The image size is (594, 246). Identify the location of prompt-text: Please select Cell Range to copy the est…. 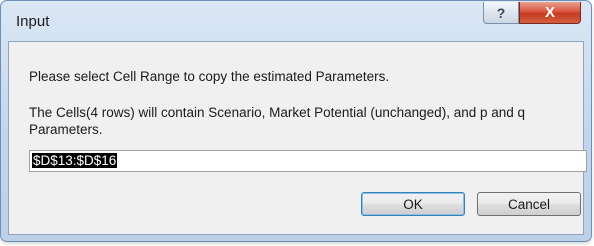
(209, 76).